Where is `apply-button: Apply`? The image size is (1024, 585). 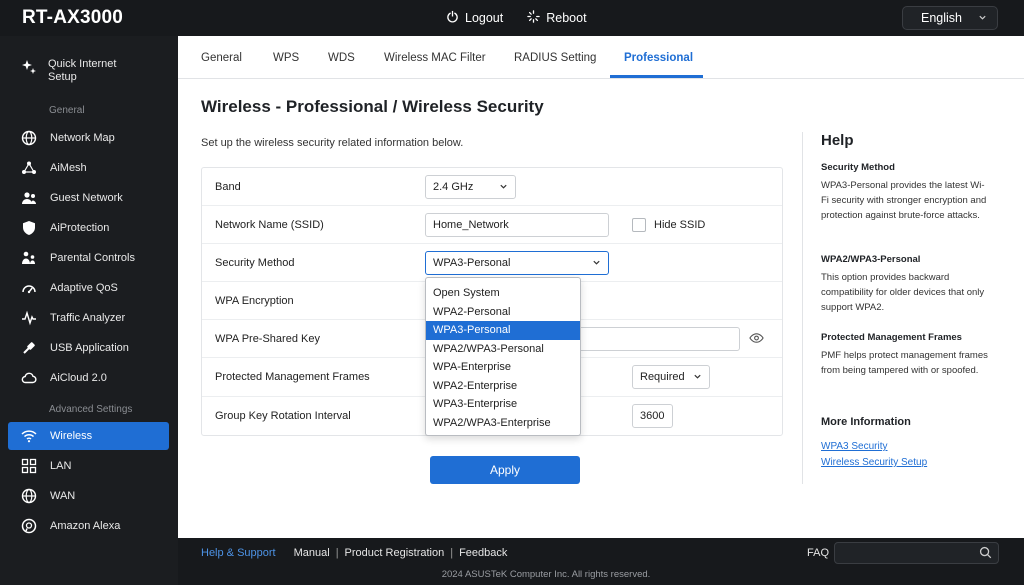
apply-button: Apply is located at coordinates (505, 470).